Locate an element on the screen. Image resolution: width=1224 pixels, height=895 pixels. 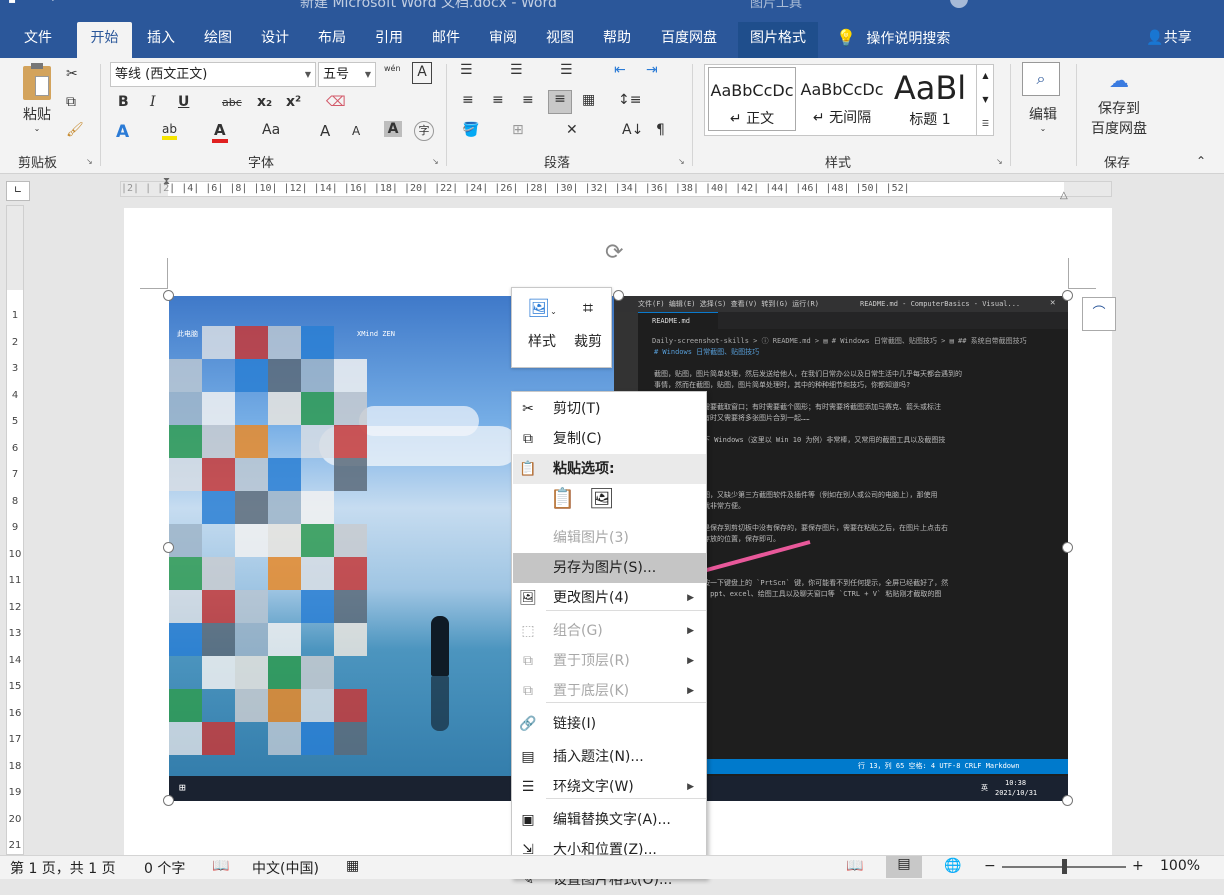
menu-item: 编辑图片(3) is located at coordinates (609, 538).